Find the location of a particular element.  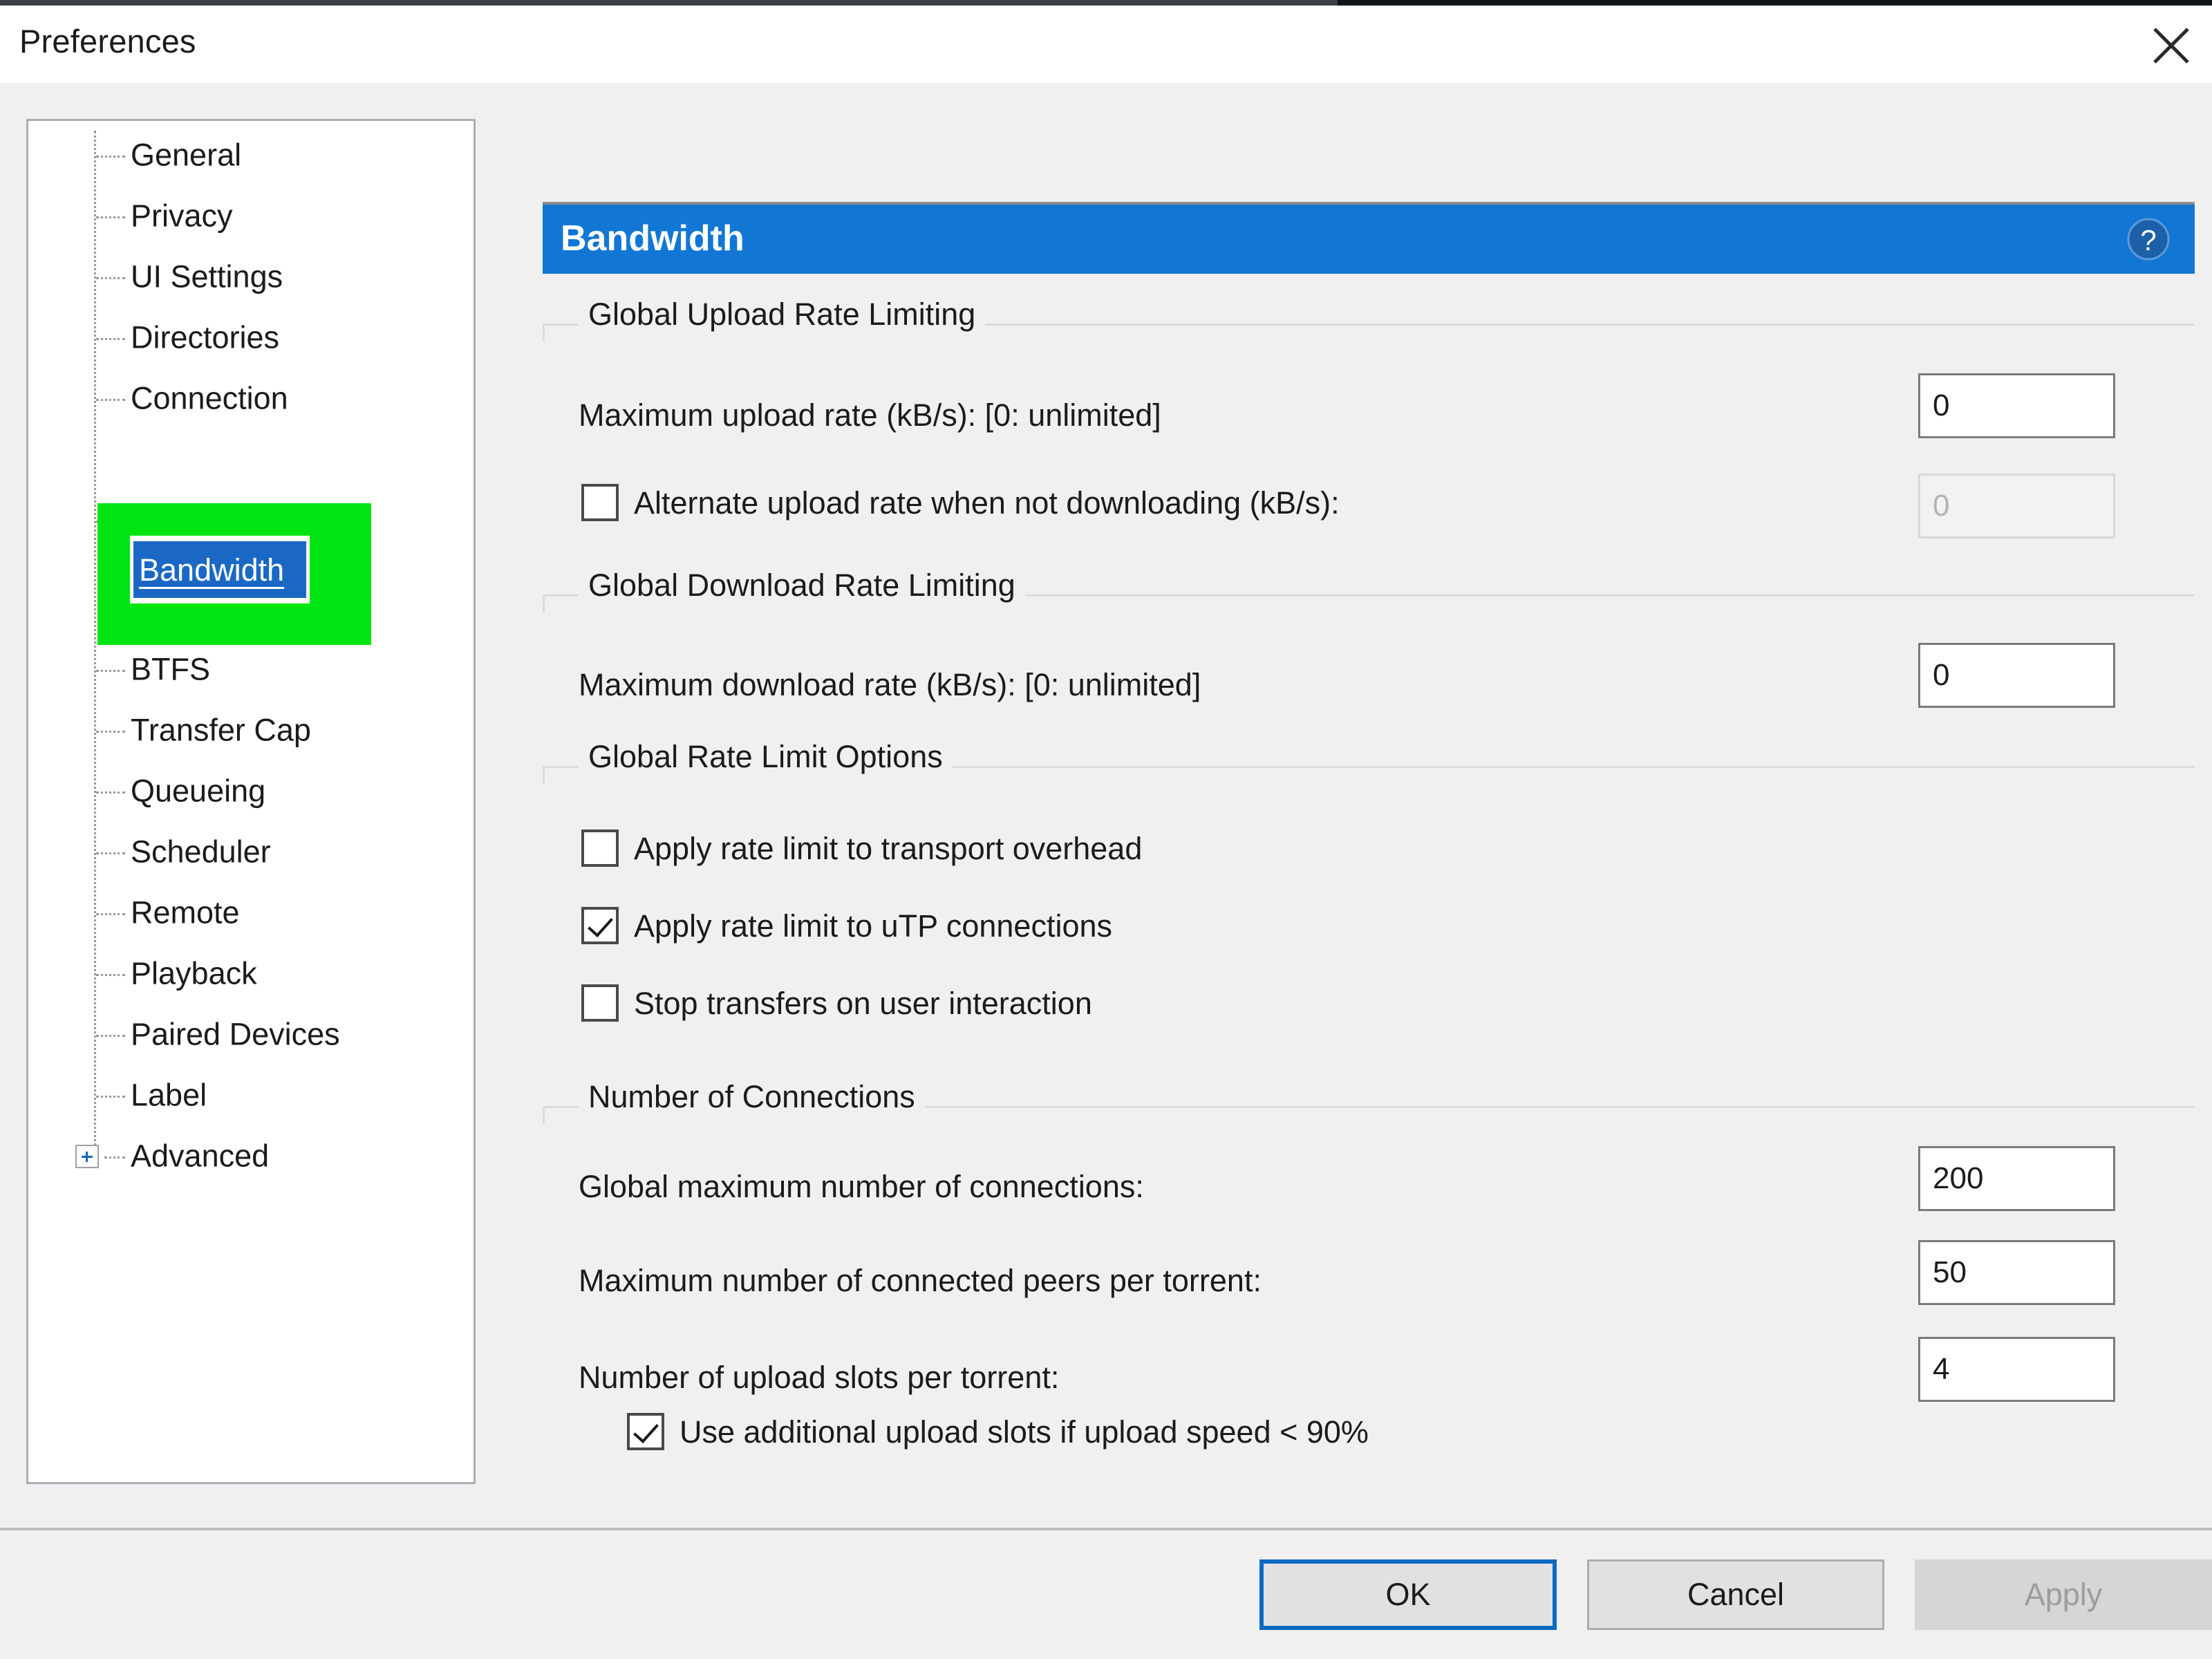

additional-upload-slots-checkbox is located at coordinates (645, 1432).